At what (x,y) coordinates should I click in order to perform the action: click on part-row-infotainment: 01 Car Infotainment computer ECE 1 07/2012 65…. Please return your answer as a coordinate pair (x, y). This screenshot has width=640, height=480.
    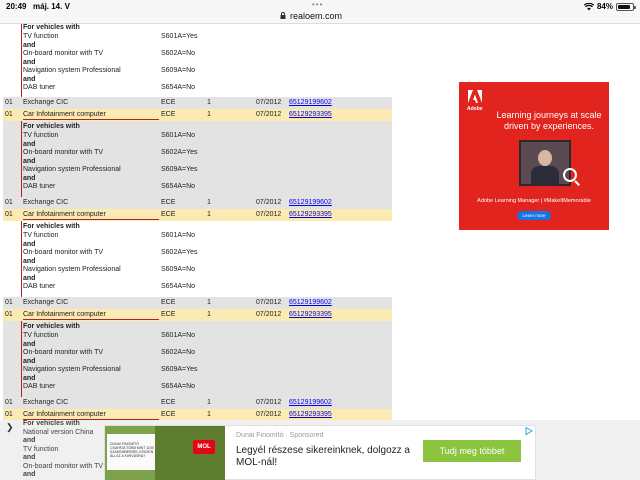
    Looking at the image, I should click on (197, 315).